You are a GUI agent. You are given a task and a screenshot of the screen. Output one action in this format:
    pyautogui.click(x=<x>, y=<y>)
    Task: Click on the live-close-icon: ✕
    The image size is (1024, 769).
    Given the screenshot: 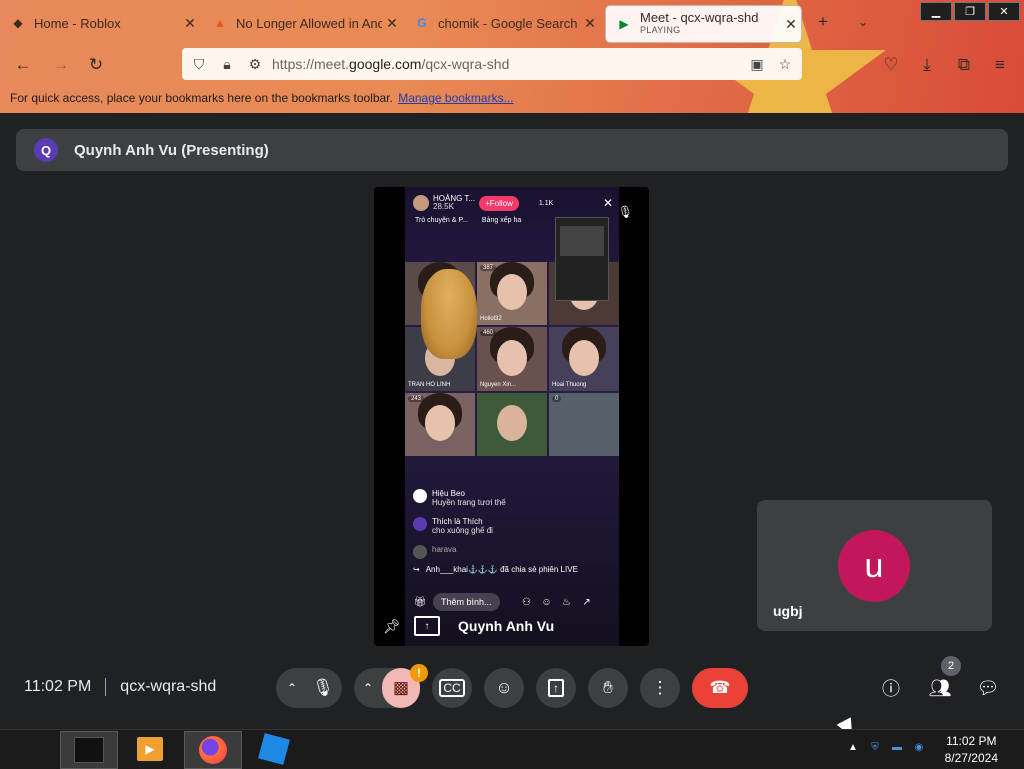 What is the action you would take?
    pyautogui.click(x=607, y=203)
    